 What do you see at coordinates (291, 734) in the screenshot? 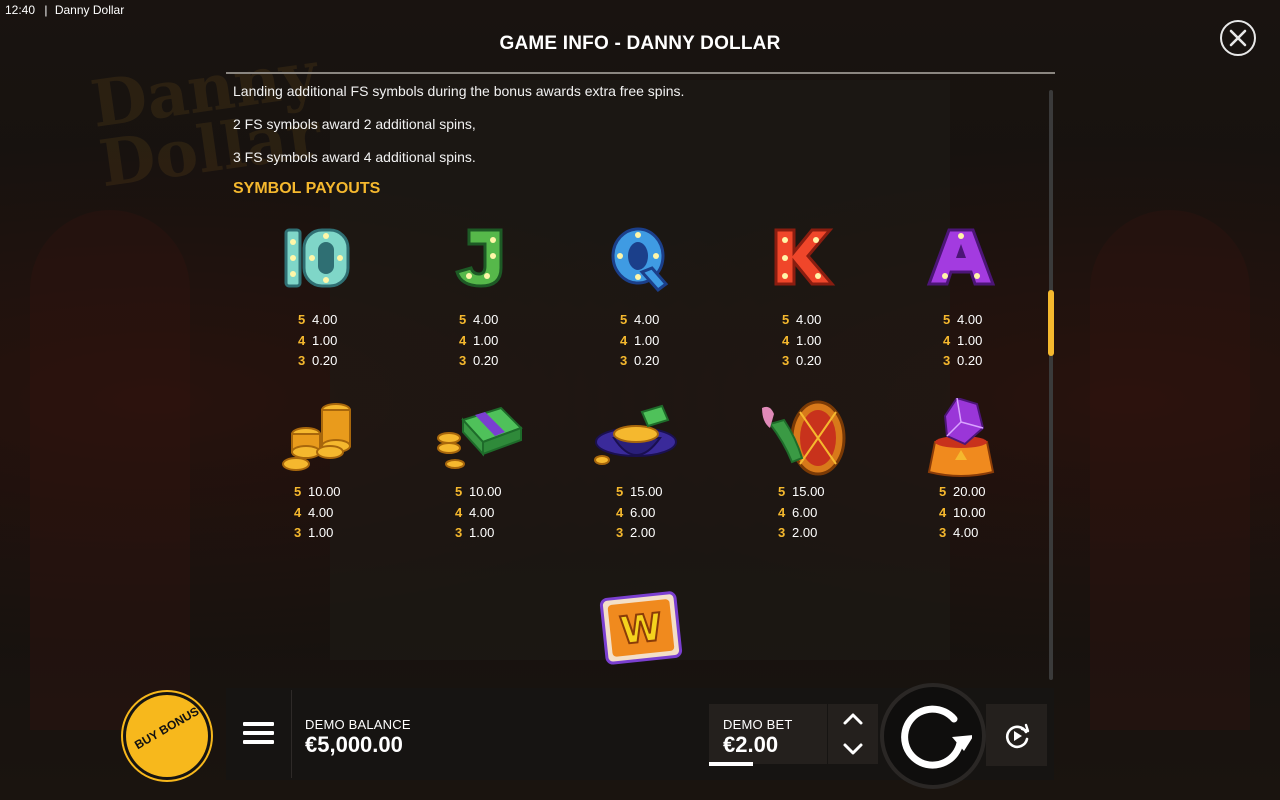
I see `bottom-divider` at bounding box center [291, 734].